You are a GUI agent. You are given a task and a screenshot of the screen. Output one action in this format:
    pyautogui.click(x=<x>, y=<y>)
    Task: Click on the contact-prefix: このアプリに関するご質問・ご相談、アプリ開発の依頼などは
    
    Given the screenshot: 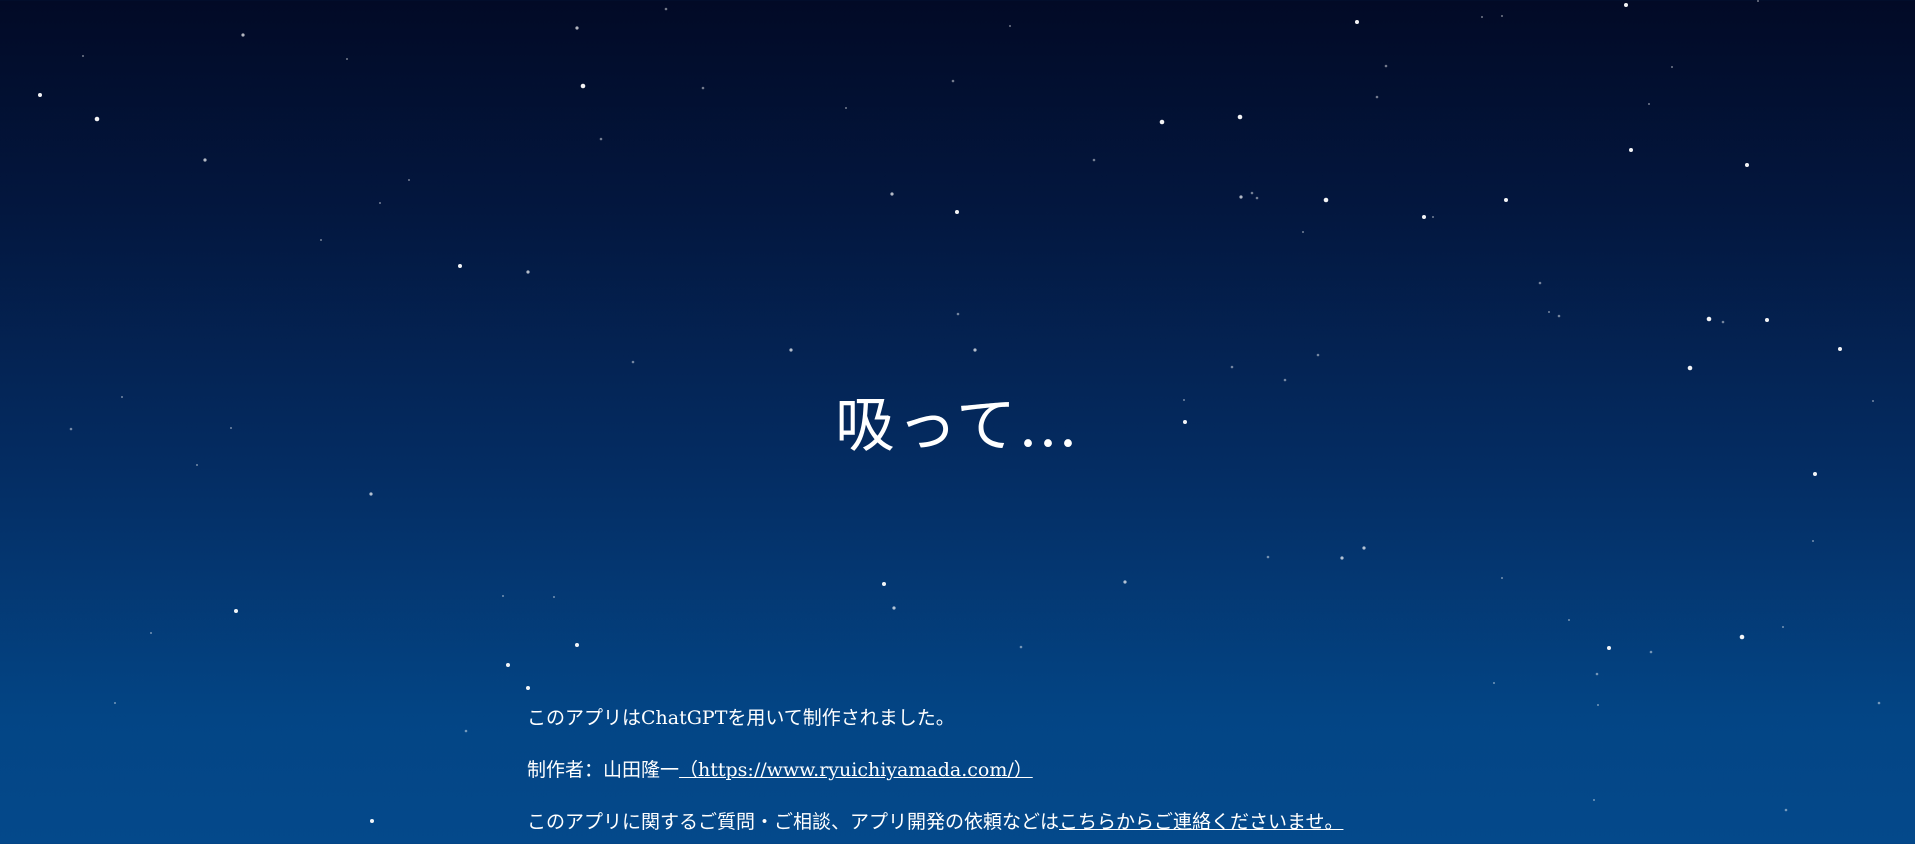 What is the action you would take?
    pyautogui.click(x=793, y=822)
    